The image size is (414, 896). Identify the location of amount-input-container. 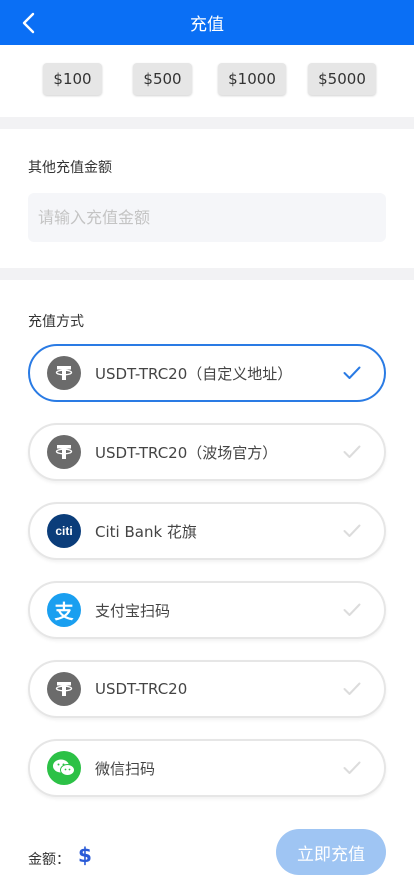
(207, 217).